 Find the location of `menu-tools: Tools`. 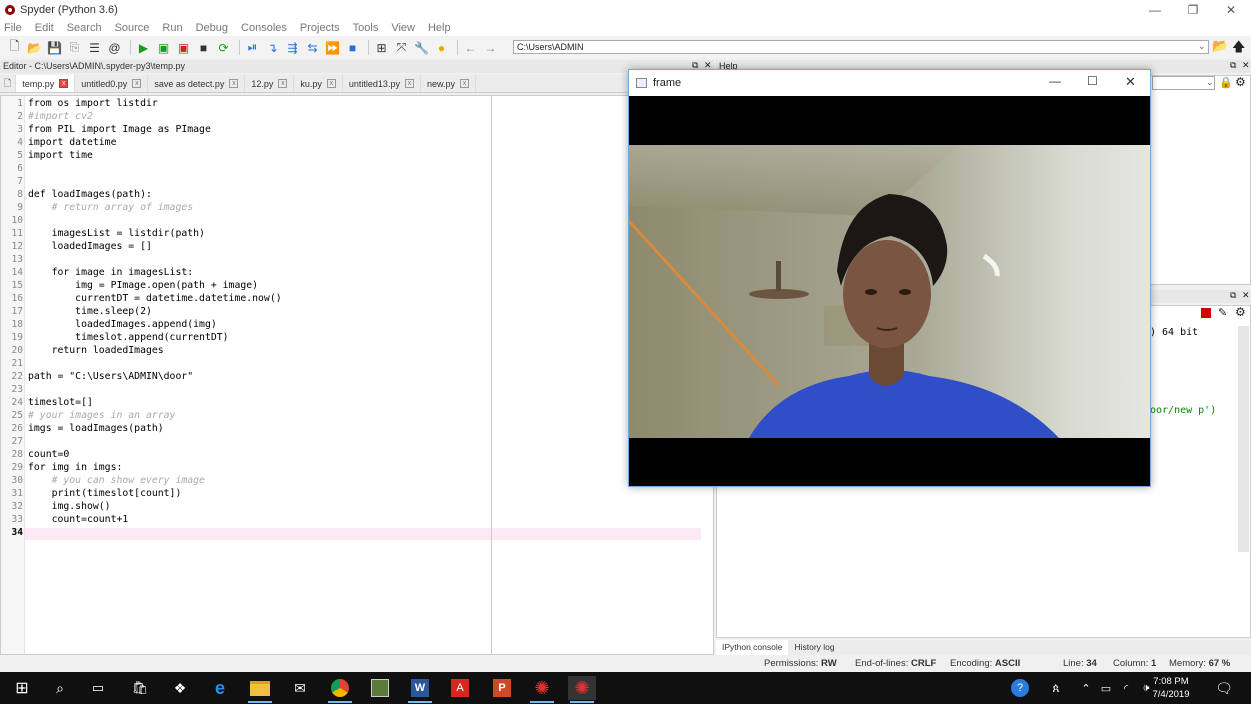

menu-tools: Tools is located at coordinates (366, 28).